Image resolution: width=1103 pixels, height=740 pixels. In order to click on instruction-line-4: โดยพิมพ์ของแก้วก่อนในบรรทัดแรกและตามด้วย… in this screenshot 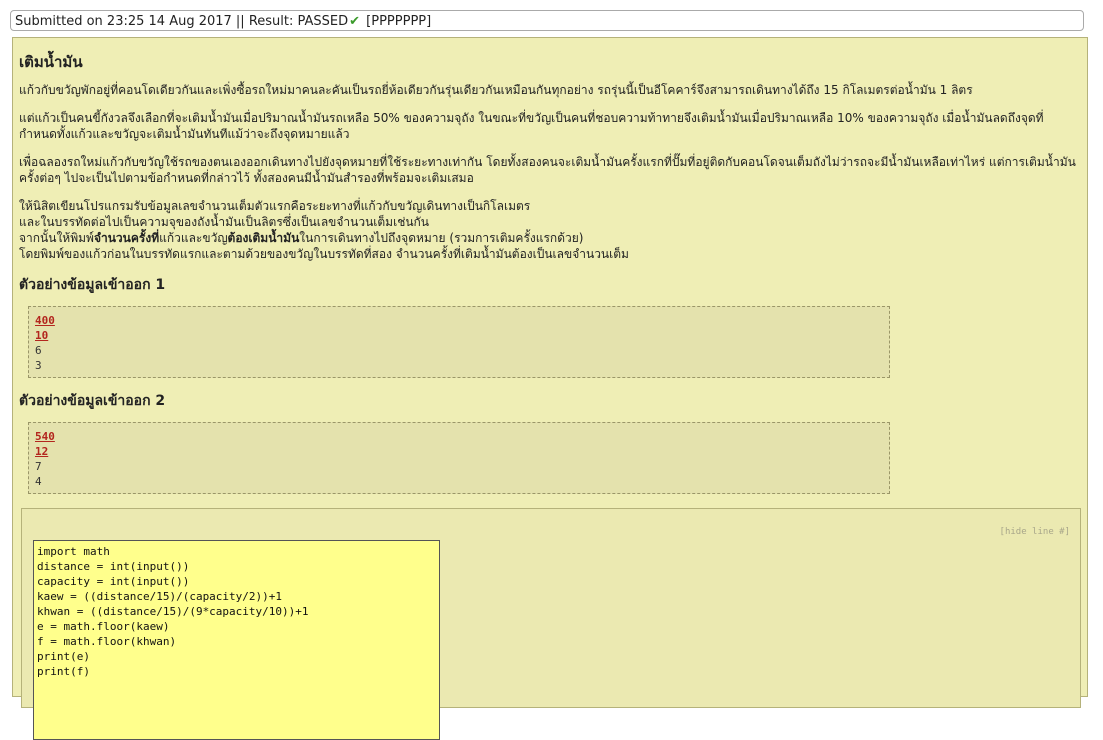, I will do `click(324, 254)`.